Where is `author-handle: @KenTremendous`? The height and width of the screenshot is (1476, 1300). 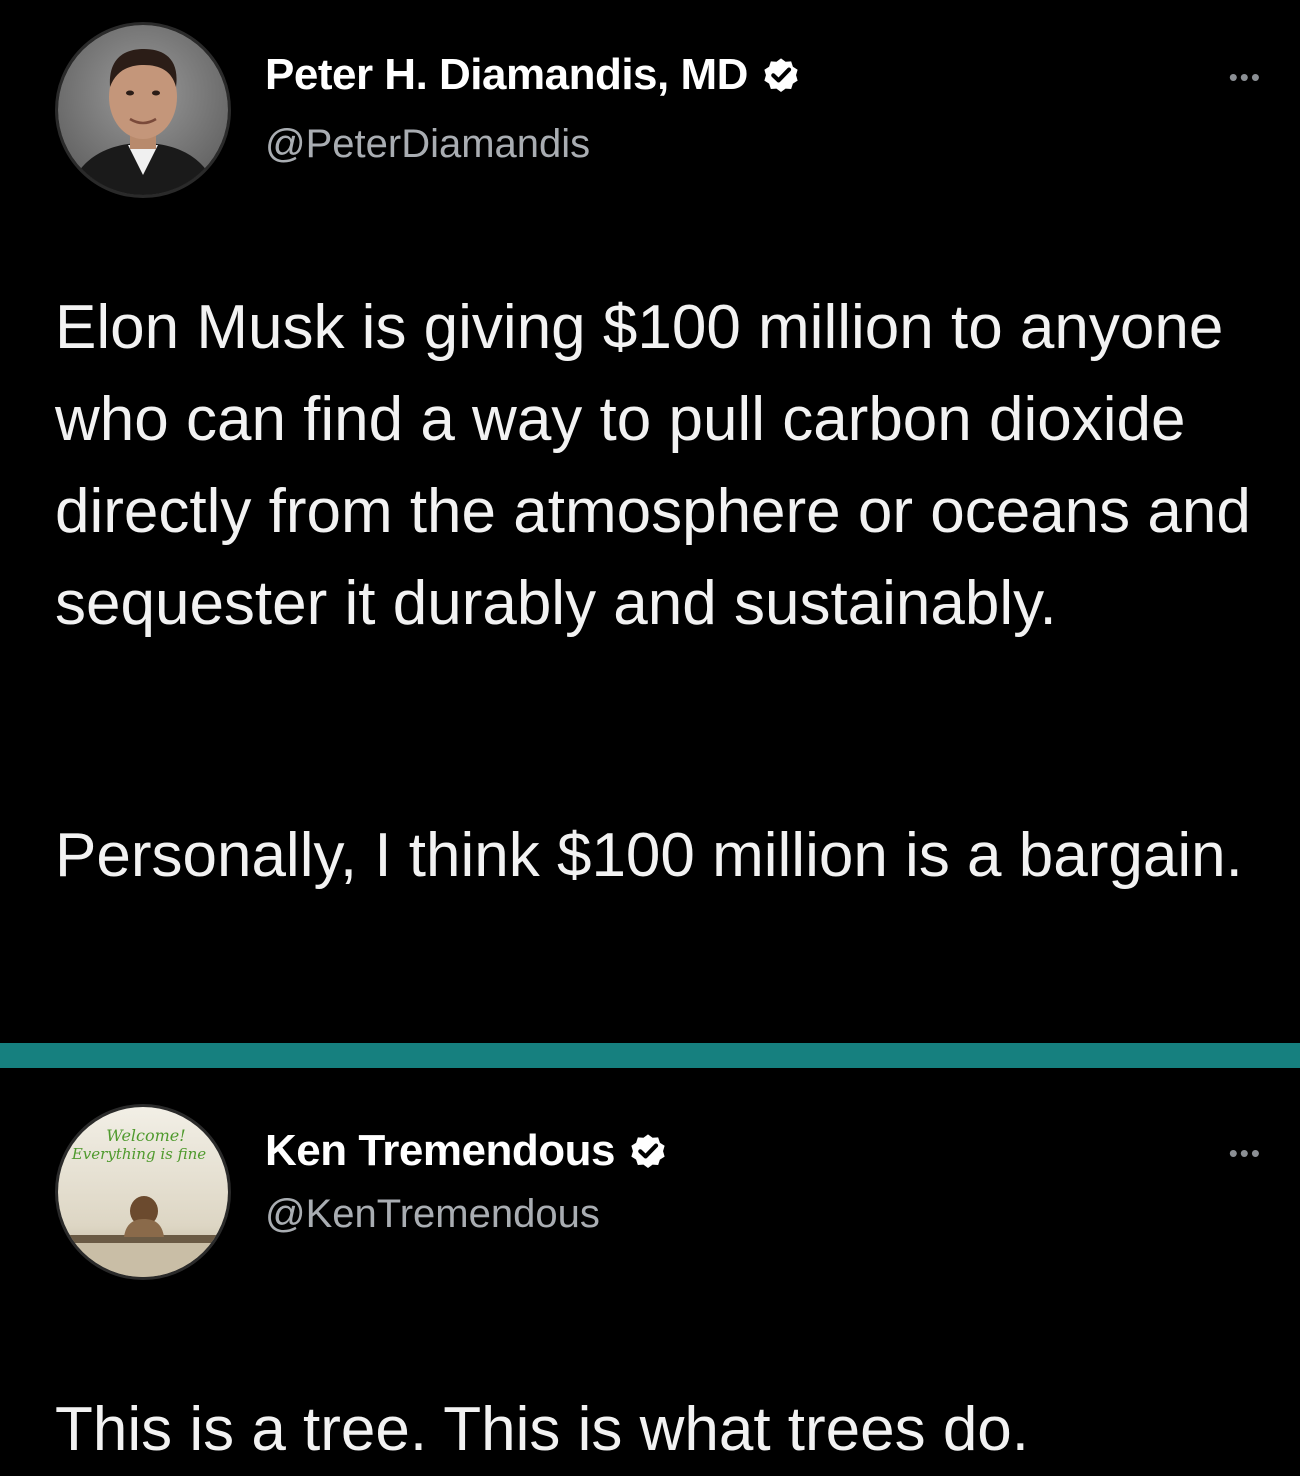 author-handle: @KenTremendous is located at coordinates (432, 1214).